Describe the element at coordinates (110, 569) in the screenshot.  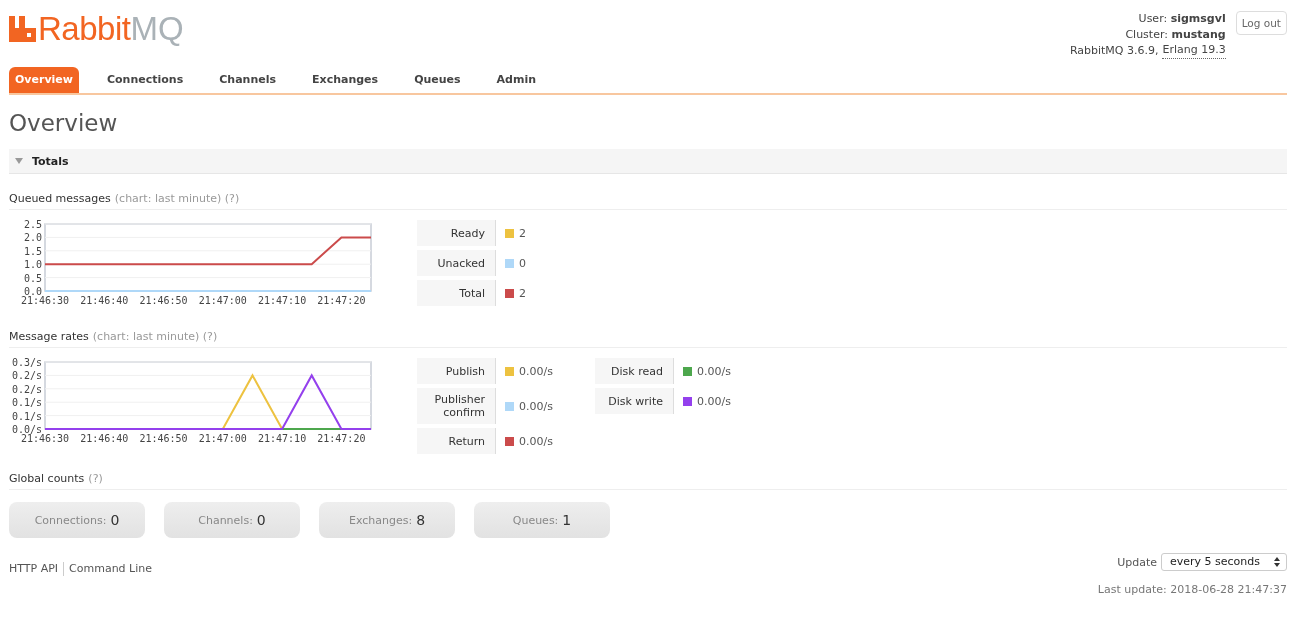
I see `footer-link: Command Line` at that location.